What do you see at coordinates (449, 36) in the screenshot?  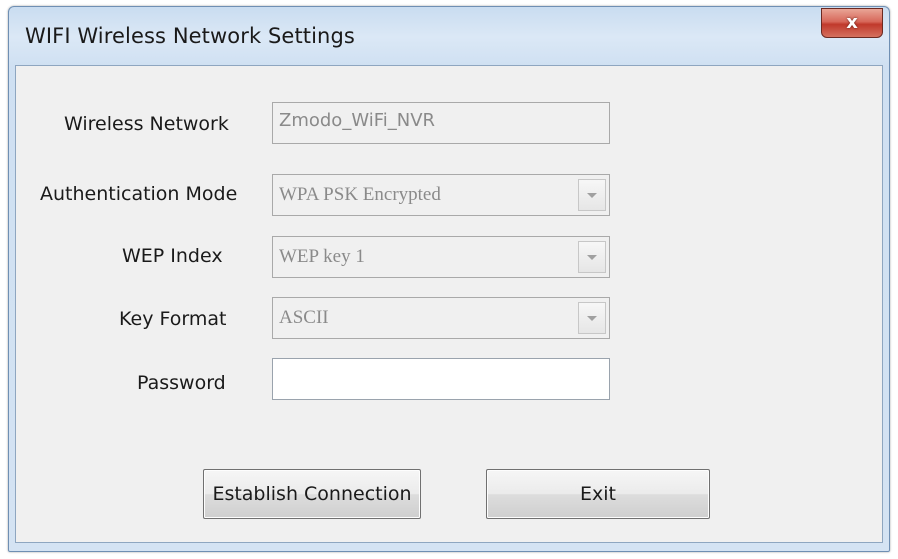 I see `title-bar: WIFI Wireless Network Settings x` at bounding box center [449, 36].